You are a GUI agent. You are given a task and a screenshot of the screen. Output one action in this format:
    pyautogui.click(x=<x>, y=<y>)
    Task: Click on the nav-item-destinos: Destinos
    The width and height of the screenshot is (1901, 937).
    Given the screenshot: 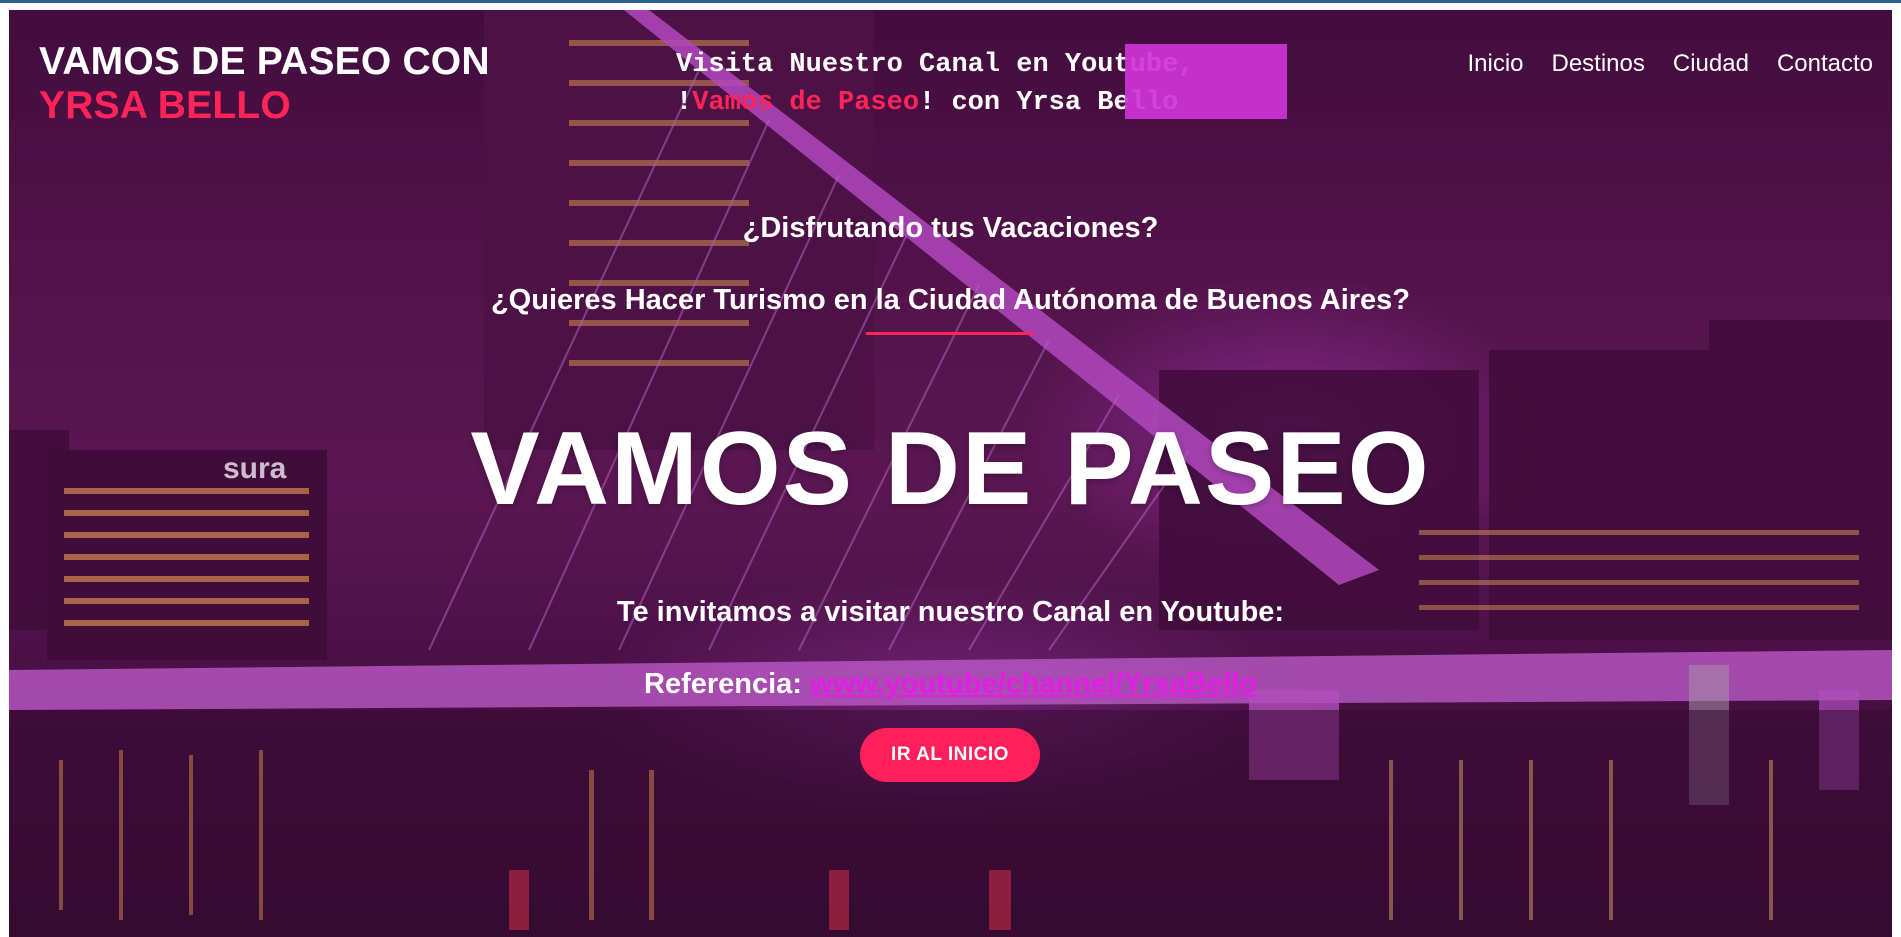 What is the action you would take?
    pyautogui.click(x=1598, y=64)
    